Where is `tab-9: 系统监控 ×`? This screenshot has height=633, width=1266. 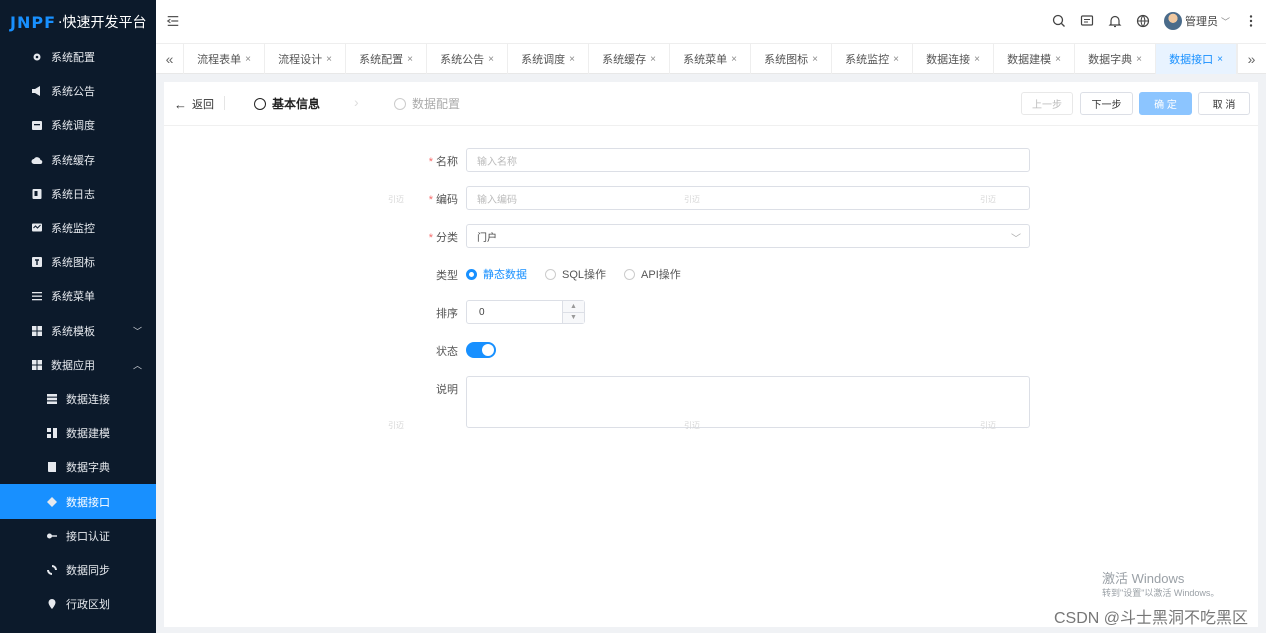 tab-9: 系统监控 × is located at coordinates (872, 59).